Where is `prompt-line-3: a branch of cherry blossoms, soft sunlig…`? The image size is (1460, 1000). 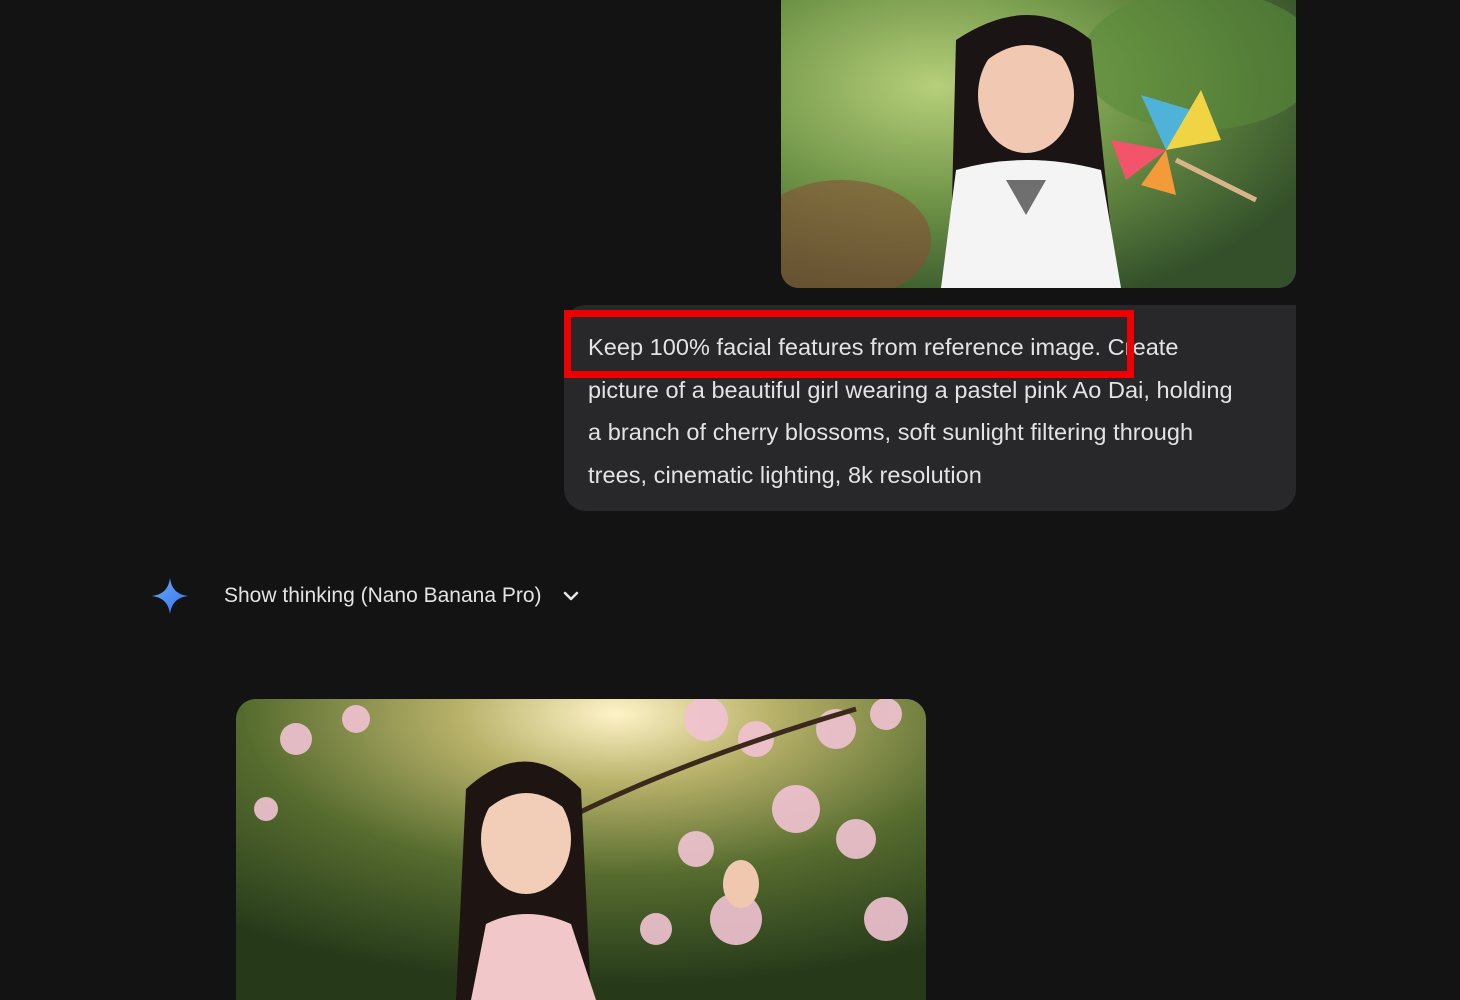
prompt-line-3: a branch of cherry blossoms, soft sunlig… is located at coordinates (891, 432).